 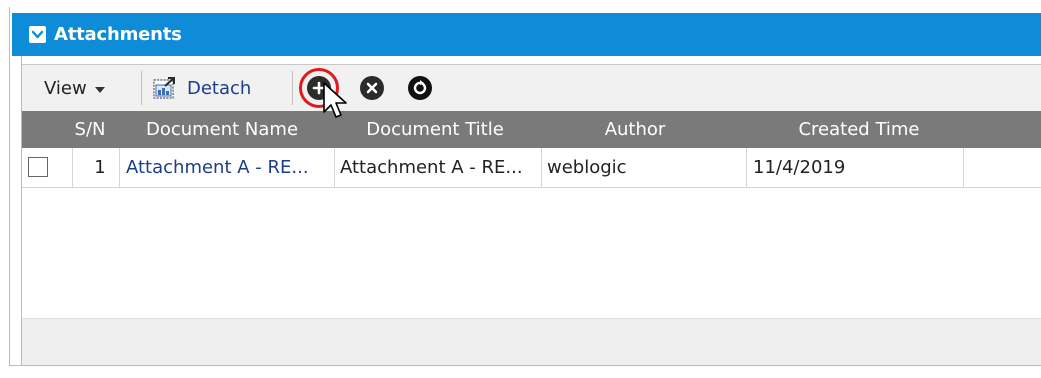 What do you see at coordinates (319, 88) in the screenshot?
I see `plus-circle-icon` at bounding box center [319, 88].